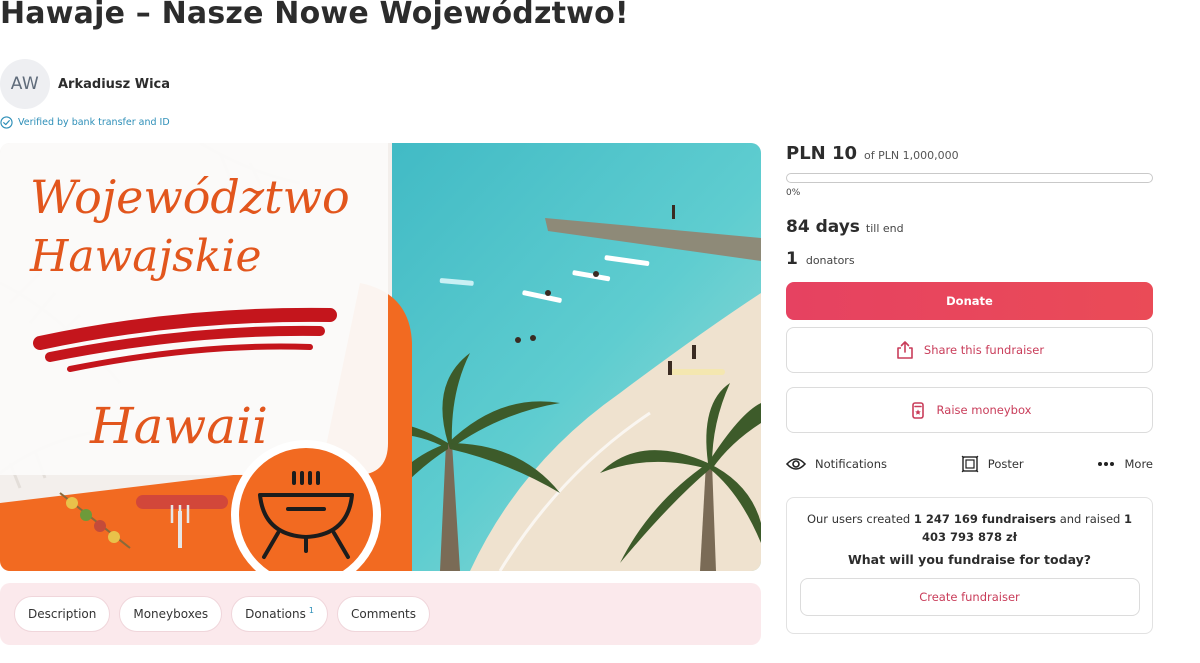 The width and height of the screenshot is (1200, 663). I want to click on eye-icon, so click(796, 464).